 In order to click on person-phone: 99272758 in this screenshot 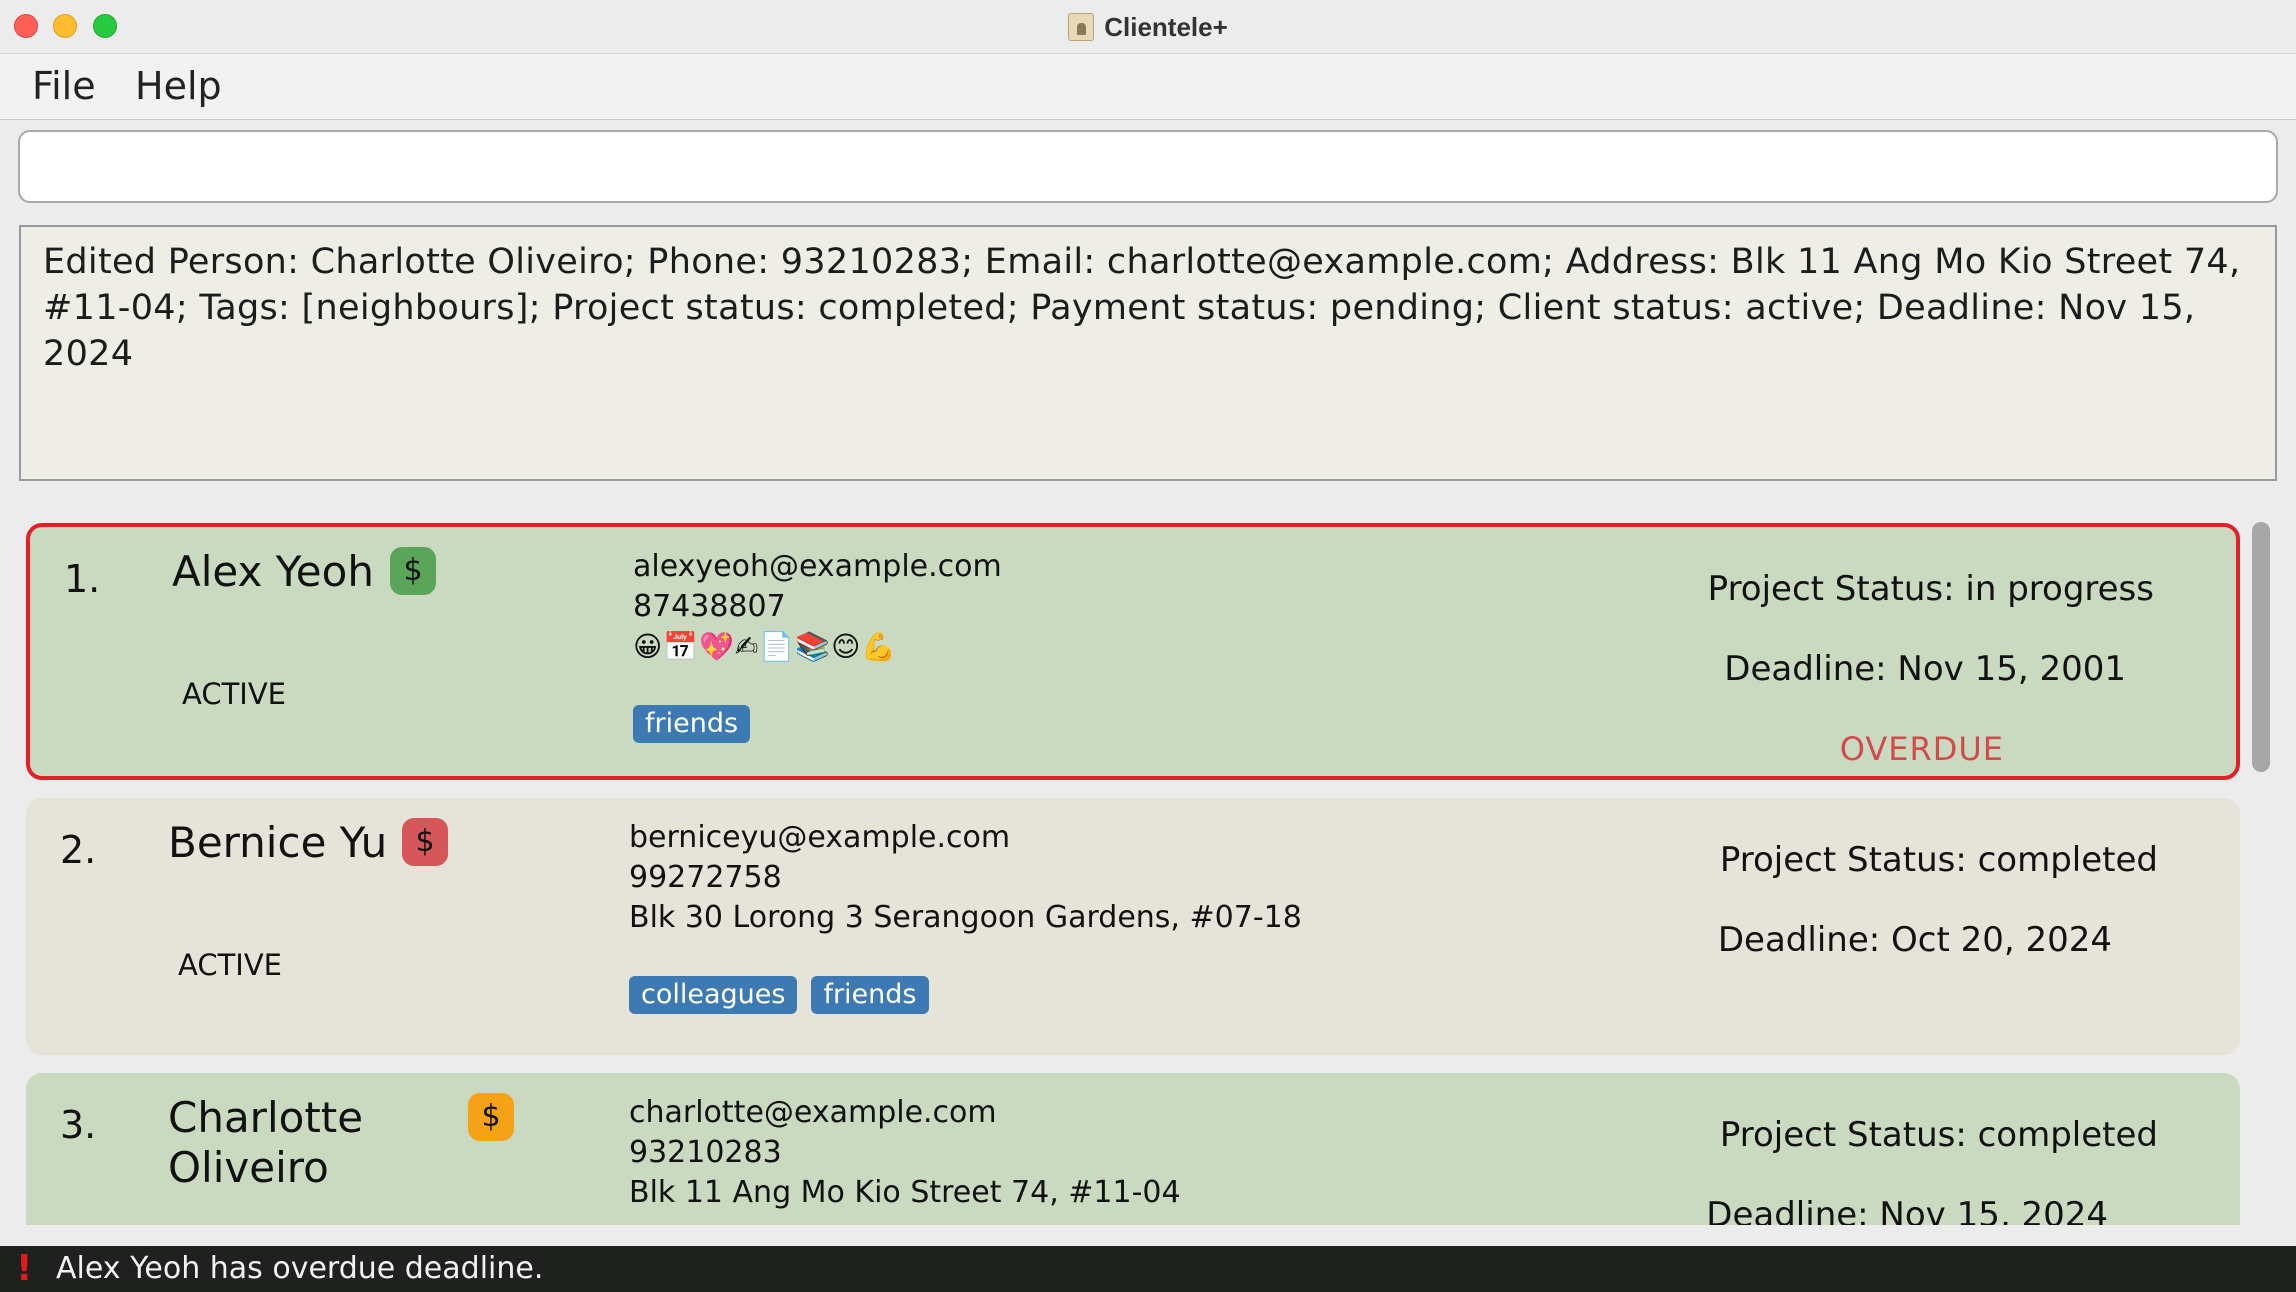, I will do `click(705, 877)`.